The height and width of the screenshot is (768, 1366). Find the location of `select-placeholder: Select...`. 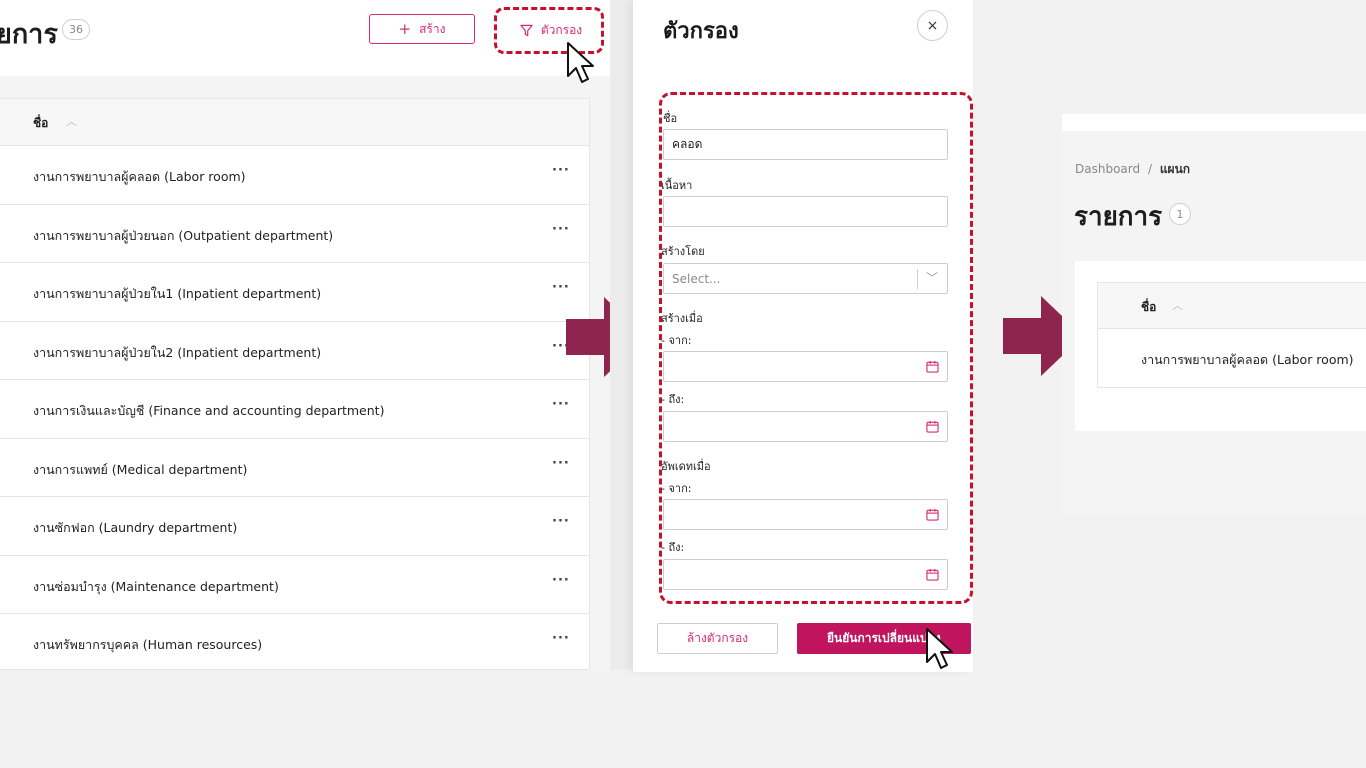

select-placeholder: Select... is located at coordinates (696, 278).